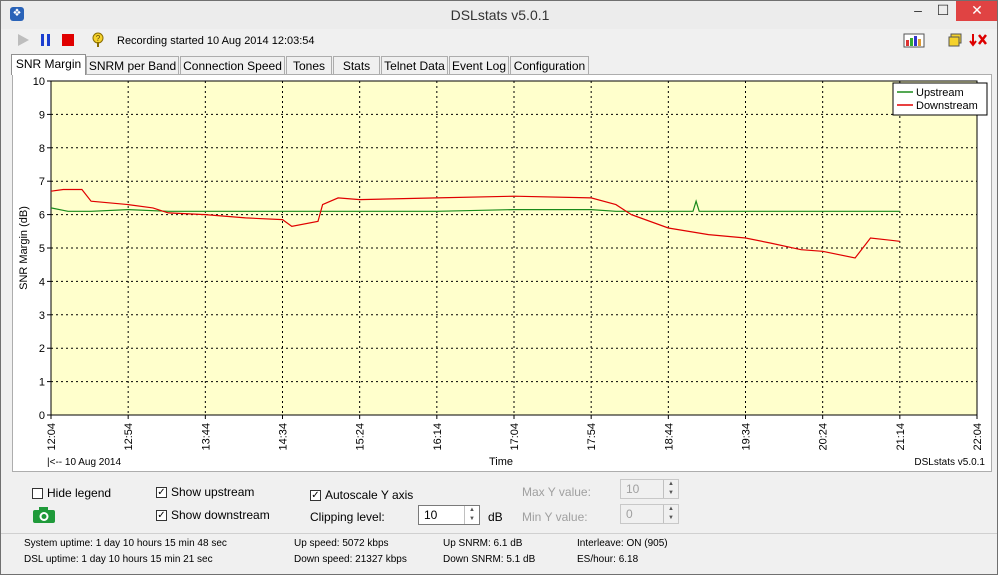  Describe the element at coordinates (515, 437) in the screenshot. I see `x-tick-label: 17:04` at that location.